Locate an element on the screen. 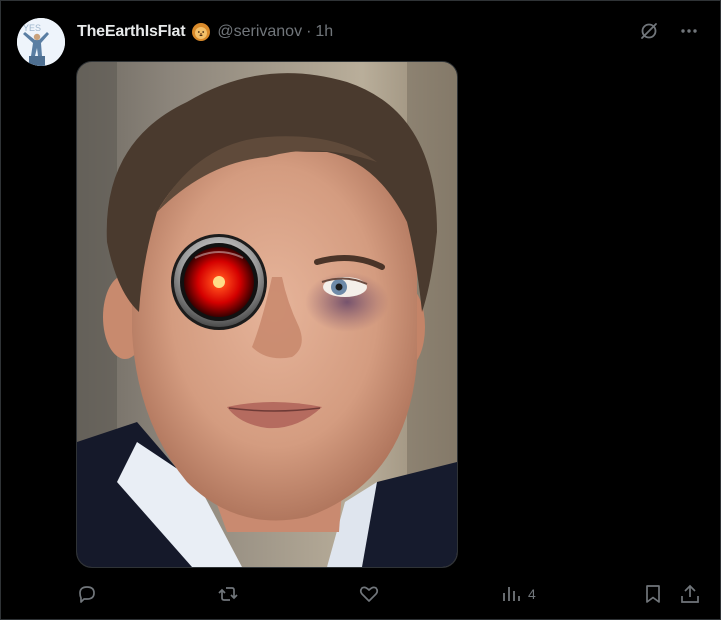 The image size is (721, 620). display-name: TheEarthIsFlat is located at coordinates (131, 32).